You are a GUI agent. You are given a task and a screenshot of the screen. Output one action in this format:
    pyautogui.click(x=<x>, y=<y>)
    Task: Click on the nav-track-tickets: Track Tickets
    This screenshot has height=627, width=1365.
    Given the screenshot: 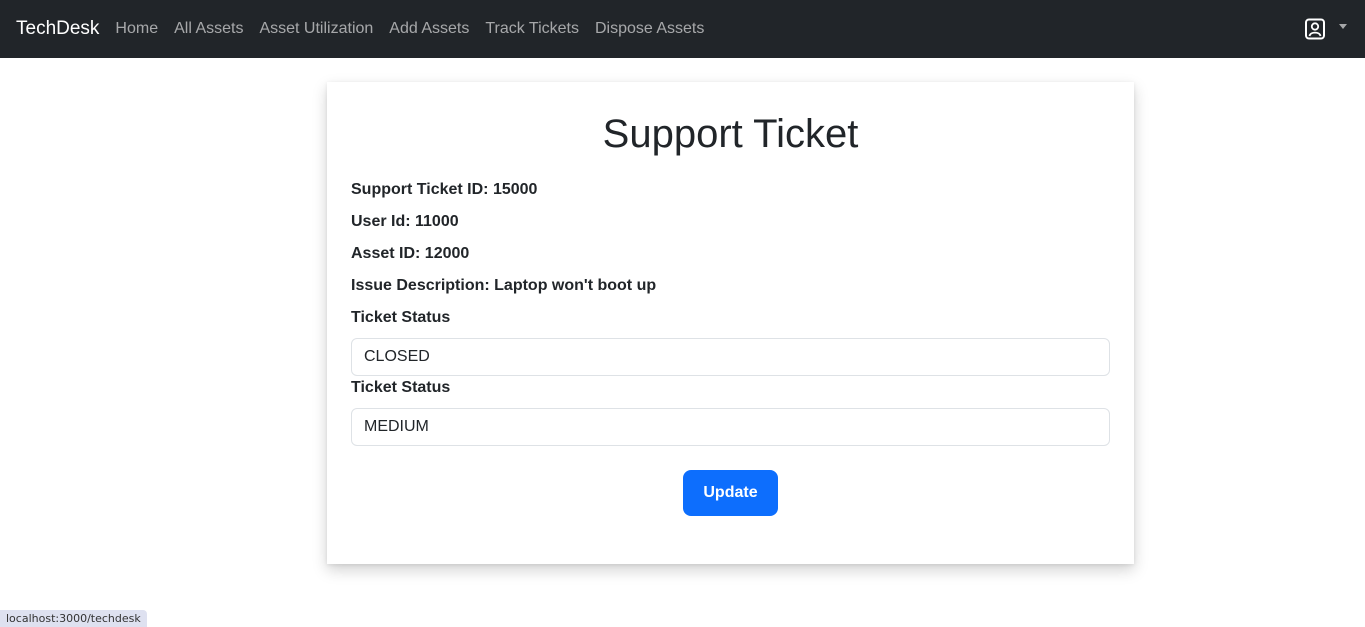 What is the action you would take?
    pyautogui.click(x=532, y=29)
    